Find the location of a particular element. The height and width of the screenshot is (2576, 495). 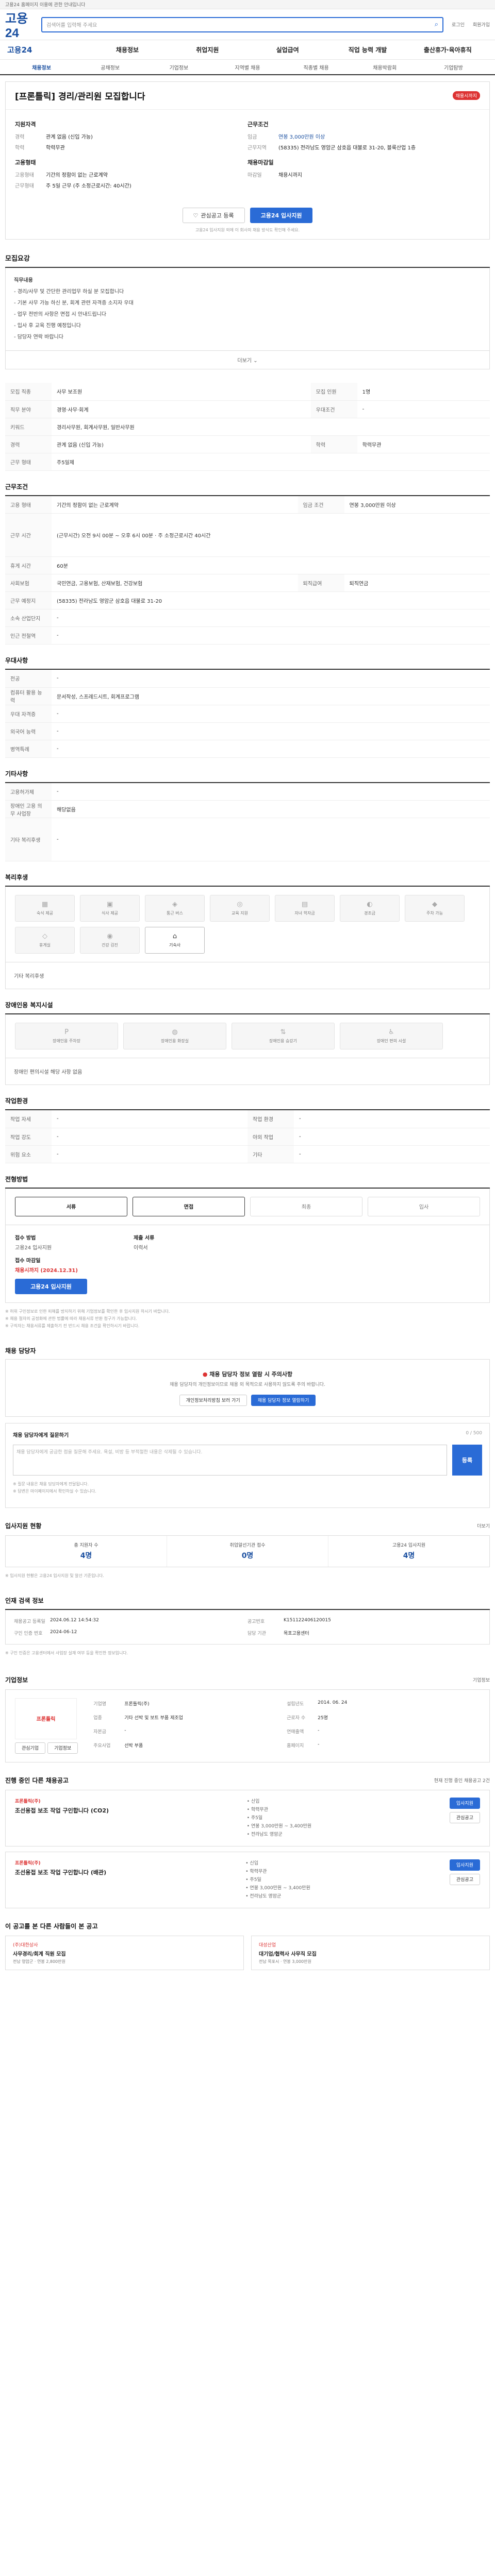

subnav-visit: 기업탐방 is located at coordinates (453, 67).